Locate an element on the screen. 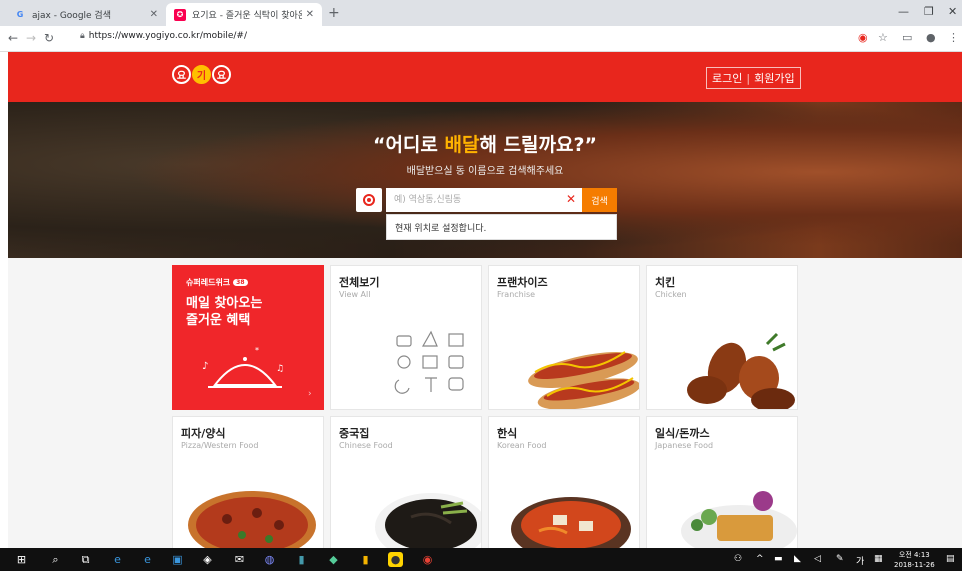 The image size is (962, 571). current-location-button is located at coordinates (369, 200).